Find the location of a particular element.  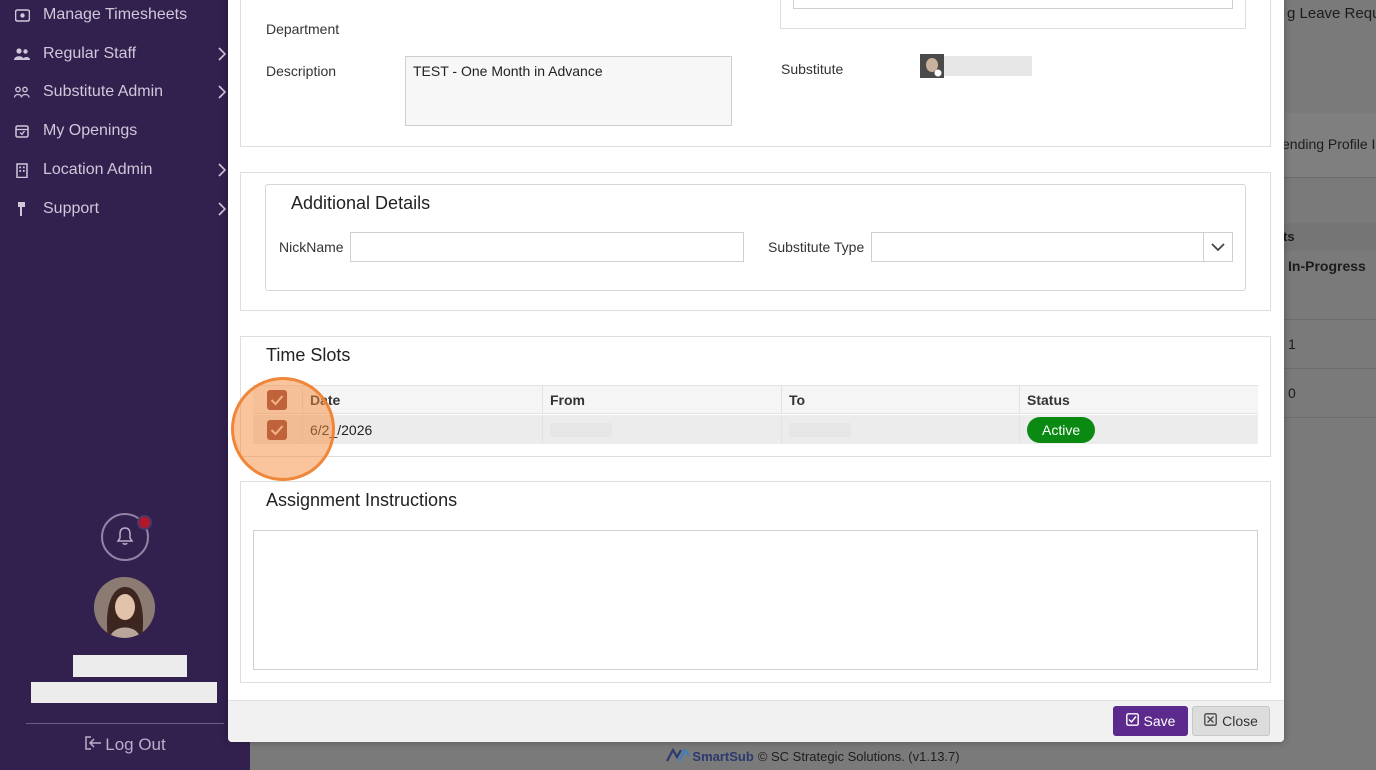

date-cell: 6/2_/2026 is located at coordinates (423, 429).